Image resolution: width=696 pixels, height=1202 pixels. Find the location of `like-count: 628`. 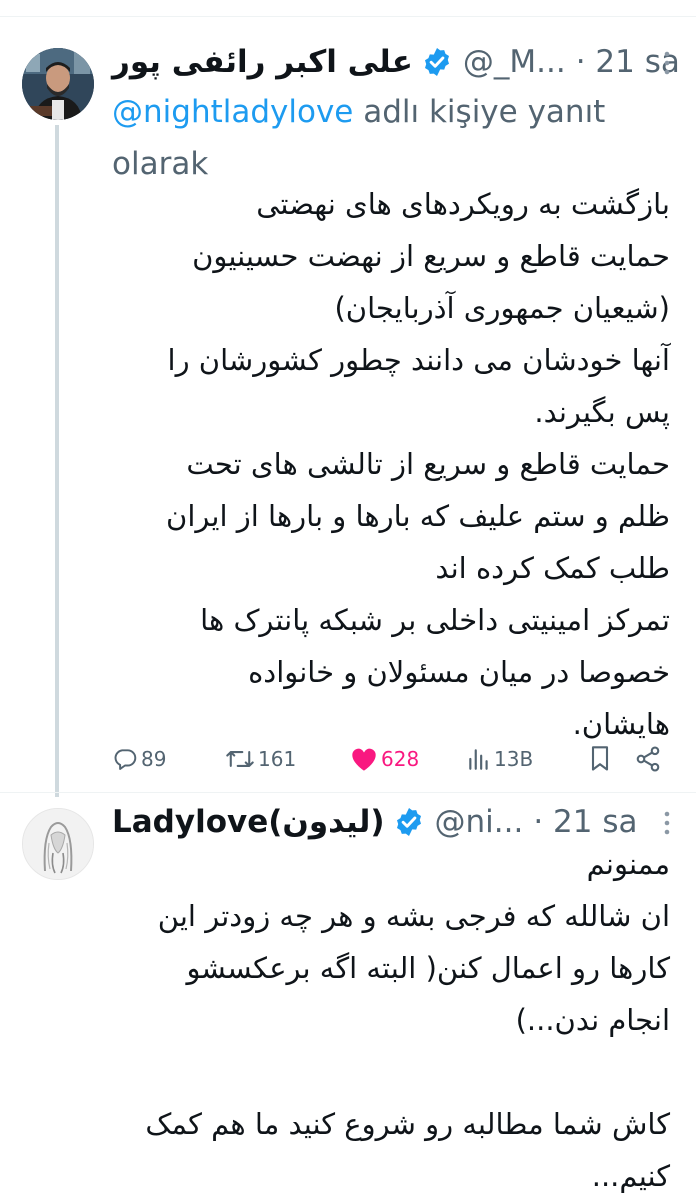

like-count: 628 is located at coordinates (400, 759).